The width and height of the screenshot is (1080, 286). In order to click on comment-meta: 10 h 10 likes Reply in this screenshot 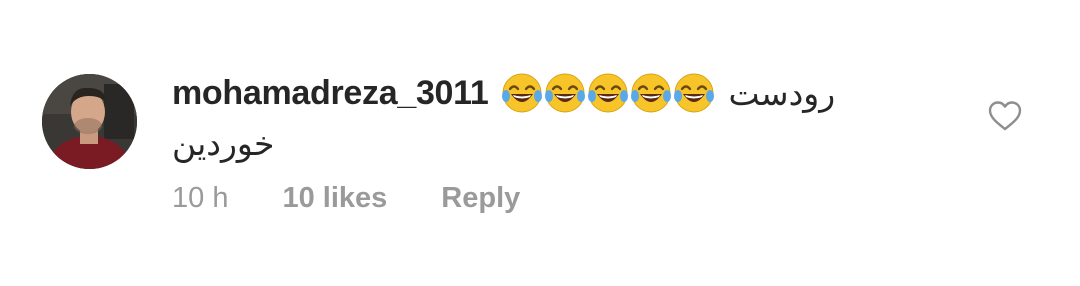, I will do `click(346, 198)`.